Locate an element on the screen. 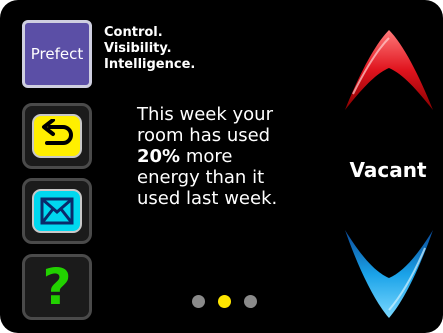  messages-button is located at coordinates (57, 211).